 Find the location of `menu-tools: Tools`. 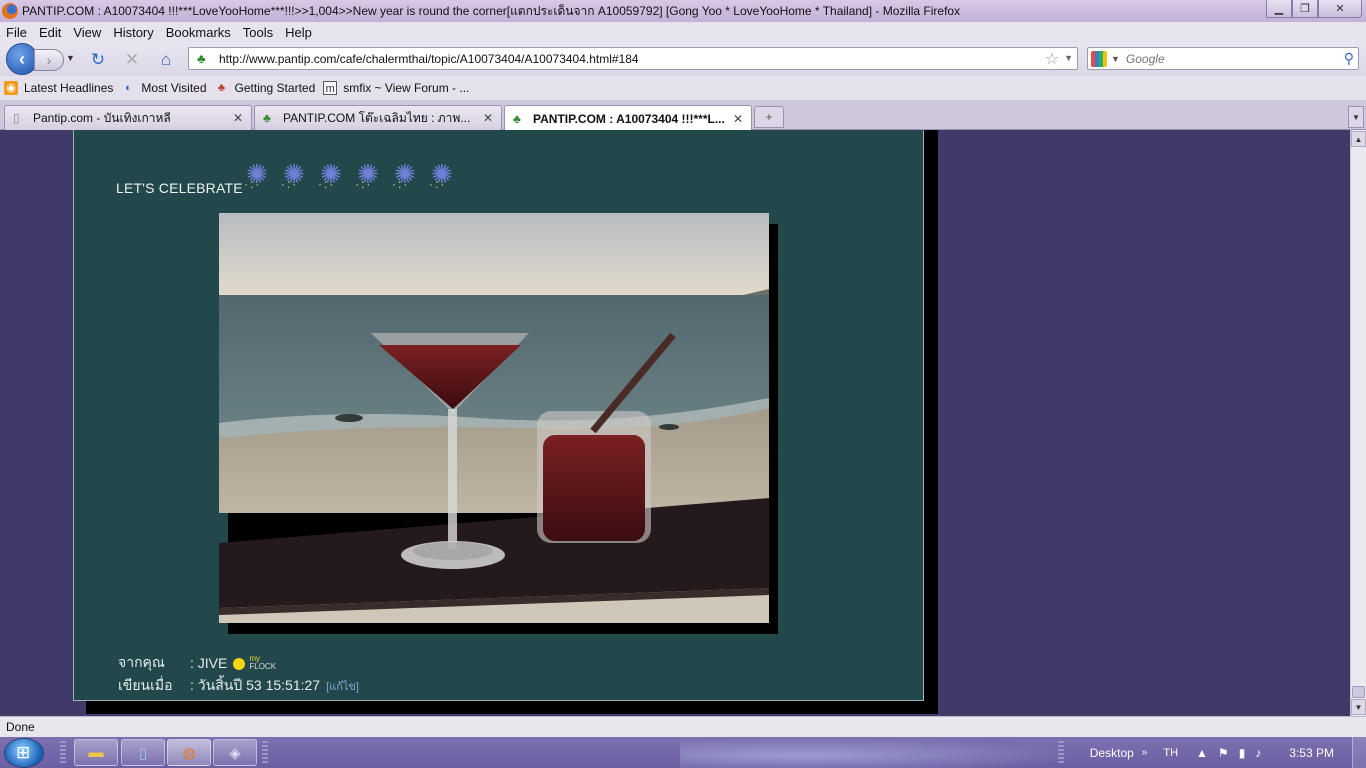

menu-tools: Tools is located at coordinates (258, 32).